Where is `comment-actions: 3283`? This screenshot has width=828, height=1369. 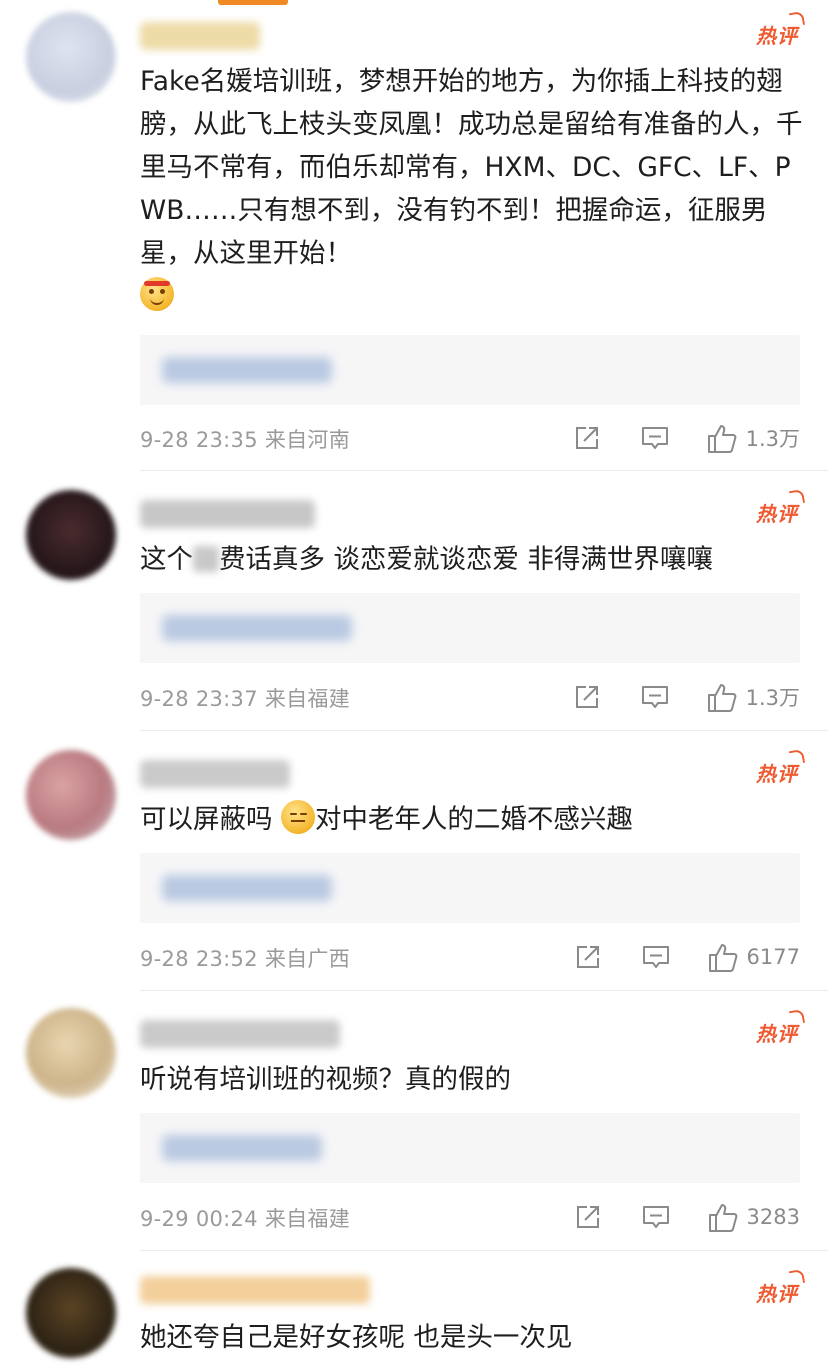
comment-actions: 3283 is located at coordinates (686, 1217).